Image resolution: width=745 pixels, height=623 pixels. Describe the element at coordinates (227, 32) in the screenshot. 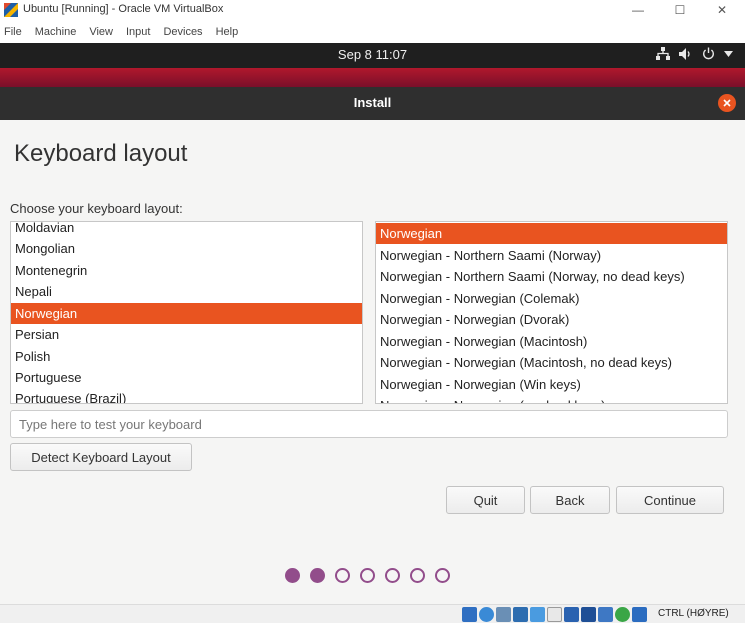

I see `menu-help: Help` at that location.